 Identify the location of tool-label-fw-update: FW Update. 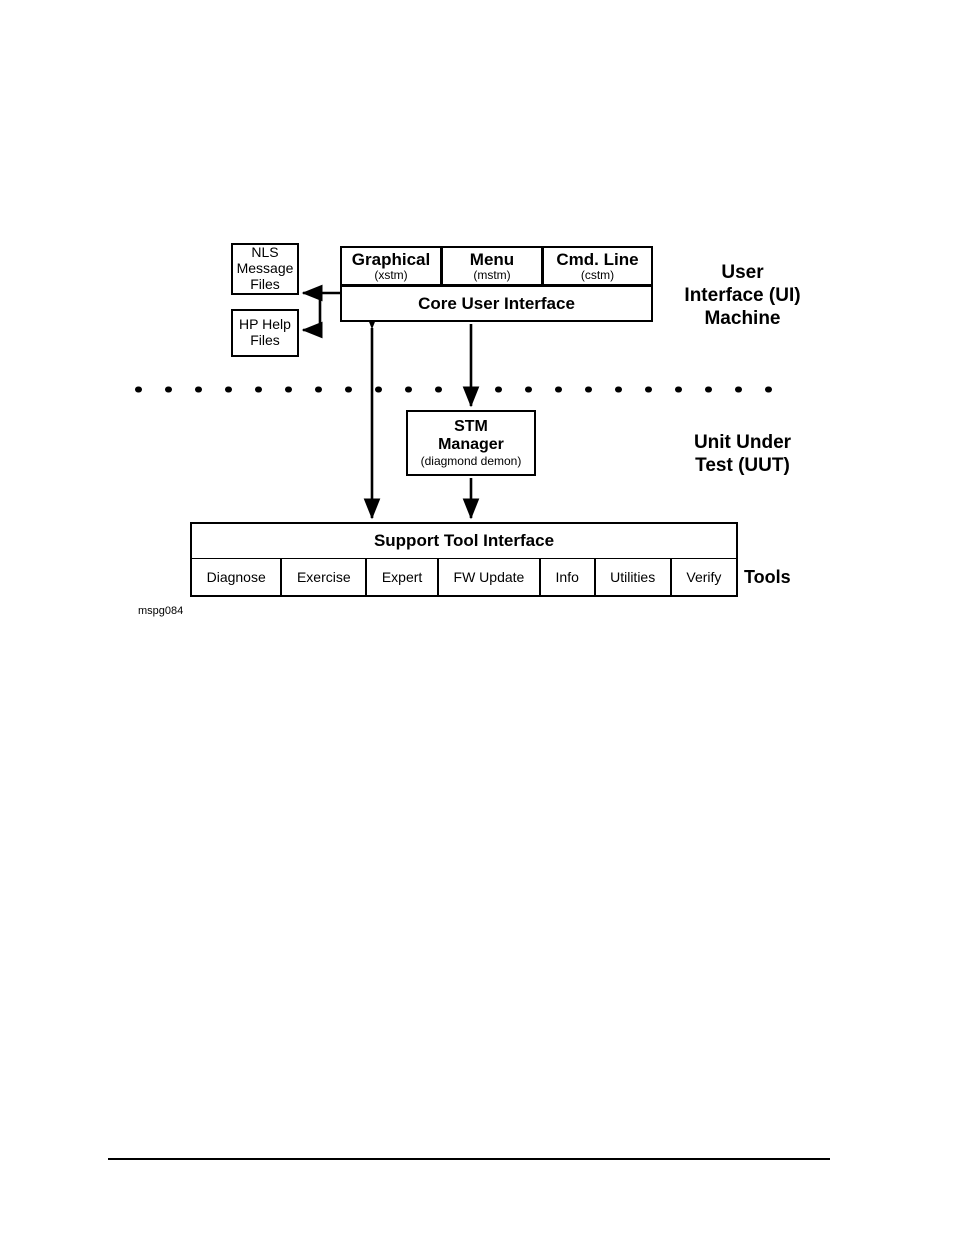
(489, 577).